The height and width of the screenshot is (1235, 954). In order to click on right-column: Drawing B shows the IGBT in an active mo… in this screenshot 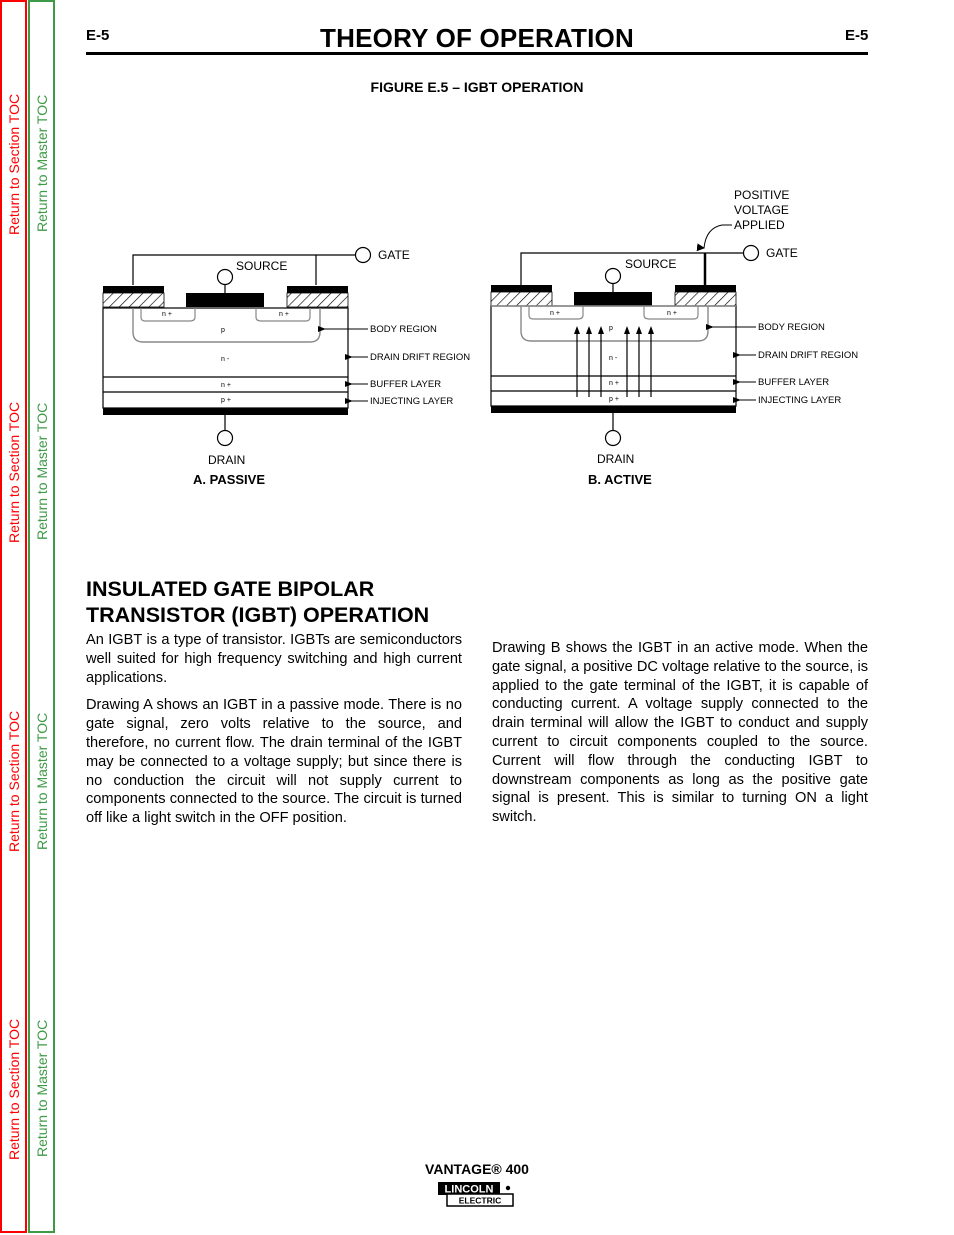, I will do `click(680, 737)`.